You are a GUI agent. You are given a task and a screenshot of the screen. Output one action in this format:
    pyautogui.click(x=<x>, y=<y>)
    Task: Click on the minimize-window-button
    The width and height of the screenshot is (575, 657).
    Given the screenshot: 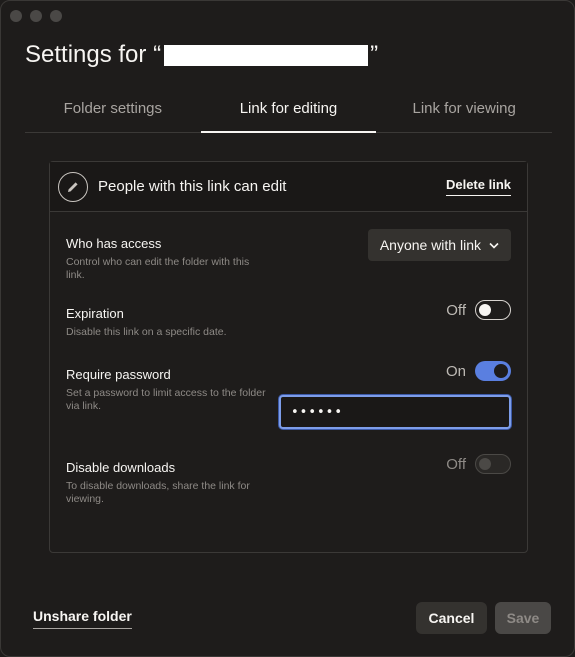 What is the action you would take?
    pyautogui.click(x=36, y=16)
    